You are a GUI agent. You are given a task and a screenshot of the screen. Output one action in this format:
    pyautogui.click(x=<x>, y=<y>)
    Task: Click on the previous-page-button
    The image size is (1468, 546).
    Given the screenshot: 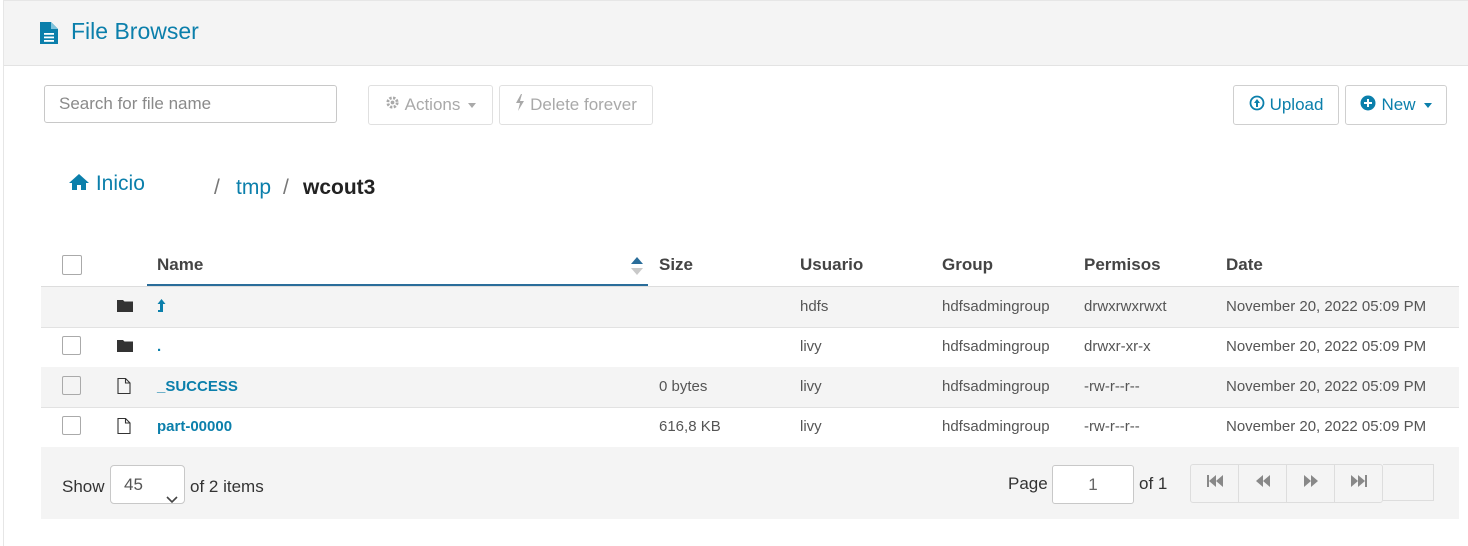 What is the action you would take?
    pyautogui.click(x=1263, y=483)
    